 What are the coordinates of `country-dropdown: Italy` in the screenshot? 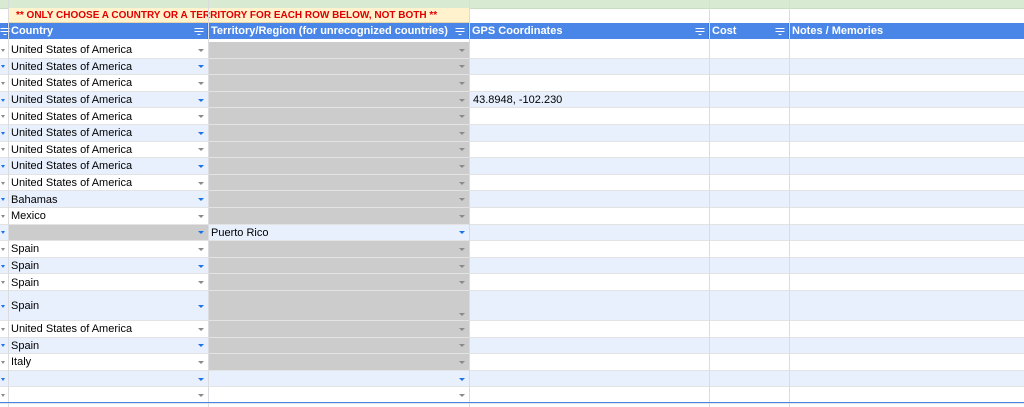 It's located at (108, 362).